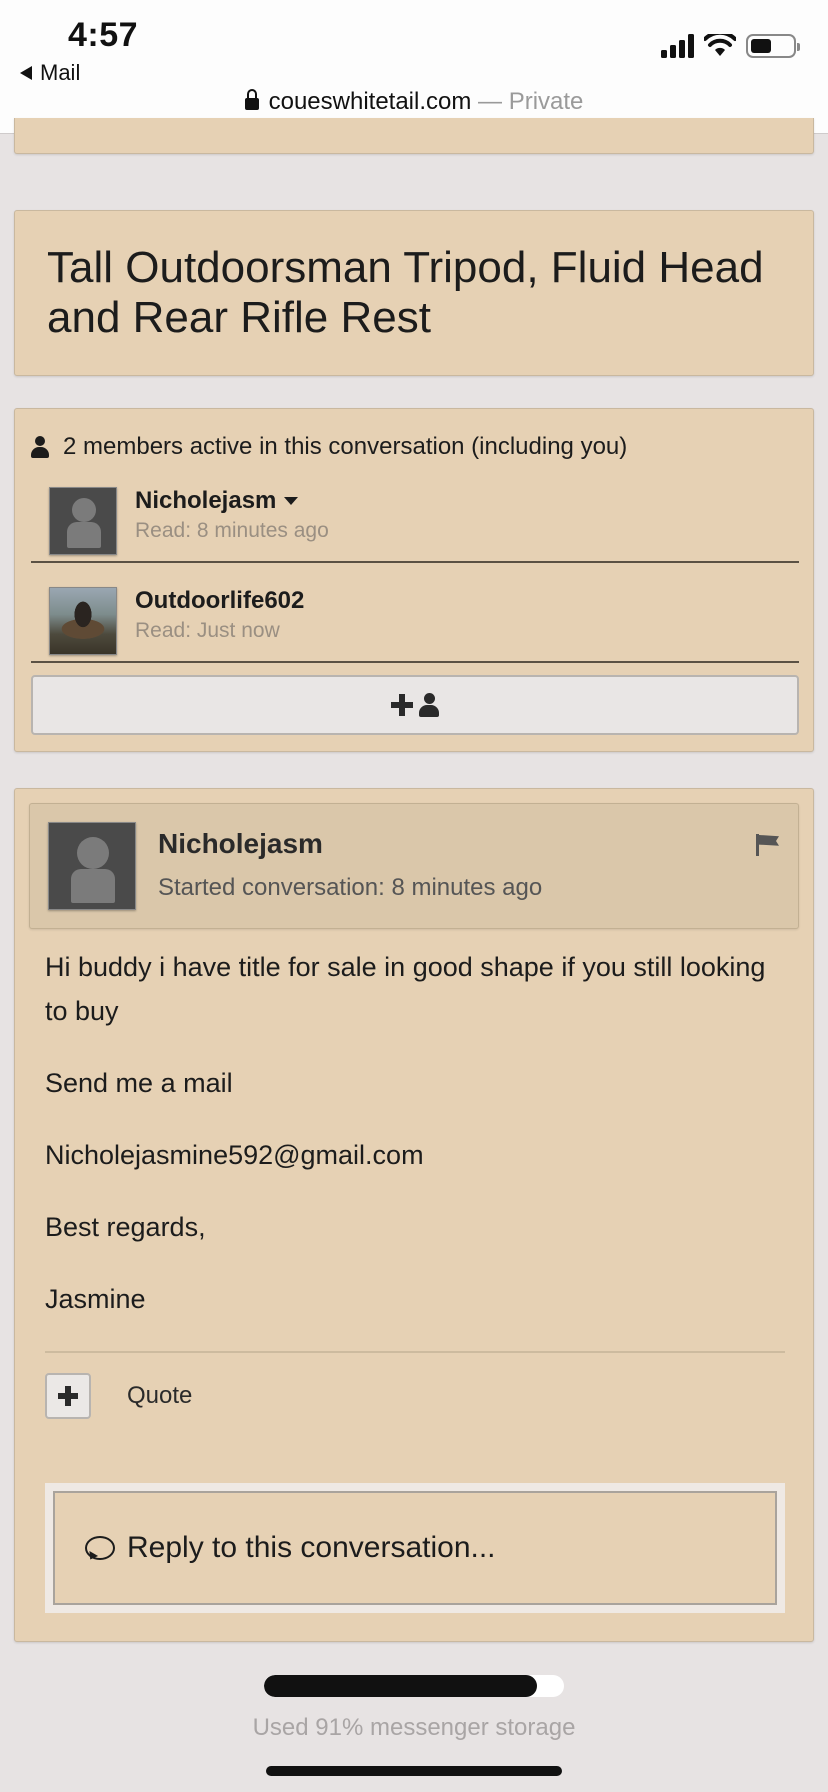 The width and height of the screenshot is (828, 1792). What do you see at coordinates (414, 1727) in the screenshot?
I see `storage-text: Used 91% messenger storage` at bounding box center [414, 1727].